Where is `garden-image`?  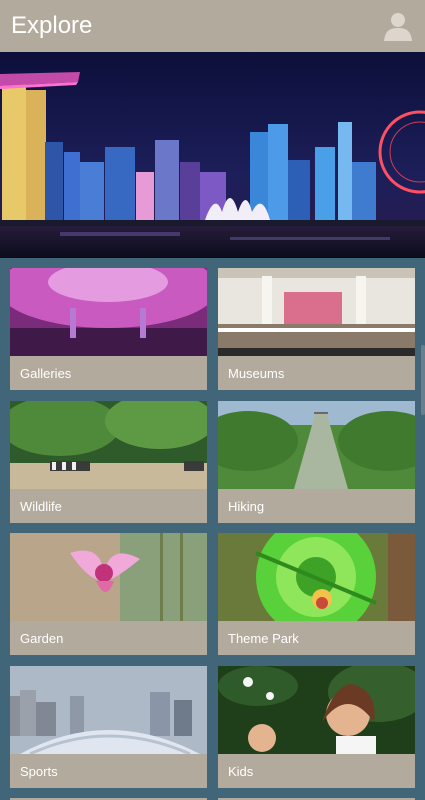 garden-image is located at coordinates (108, 577).